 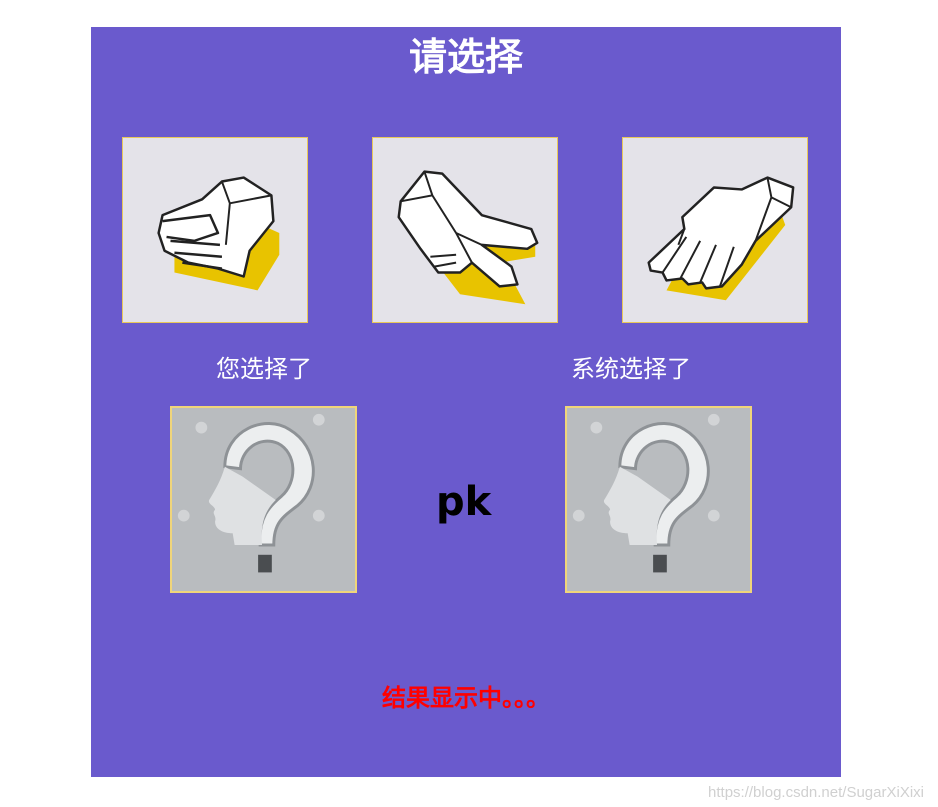 What do you see at coordinates (816, 792) in the screenshot?
I see `watermark: https://blog.csdn.net/SugarXiXixi` at bounding box center [816, 792].